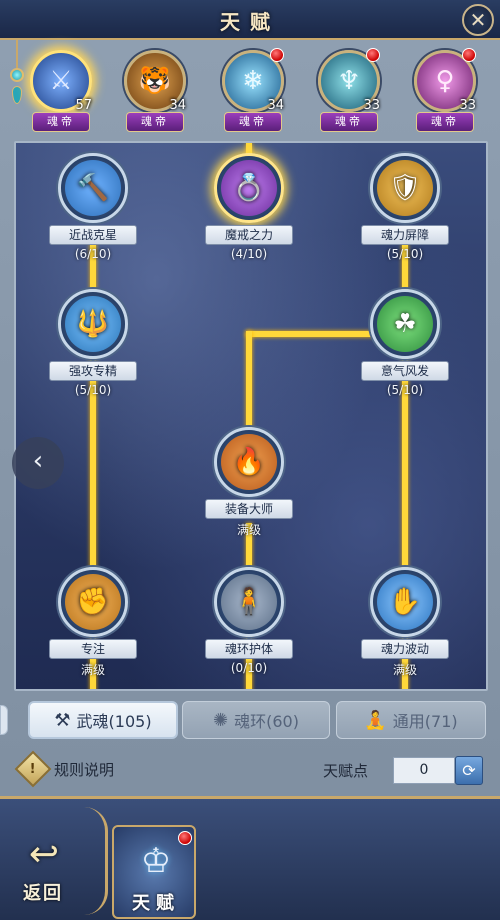 The image size is (500, 920). I want to click on talent-progress: (6/10), so click(93, 254).